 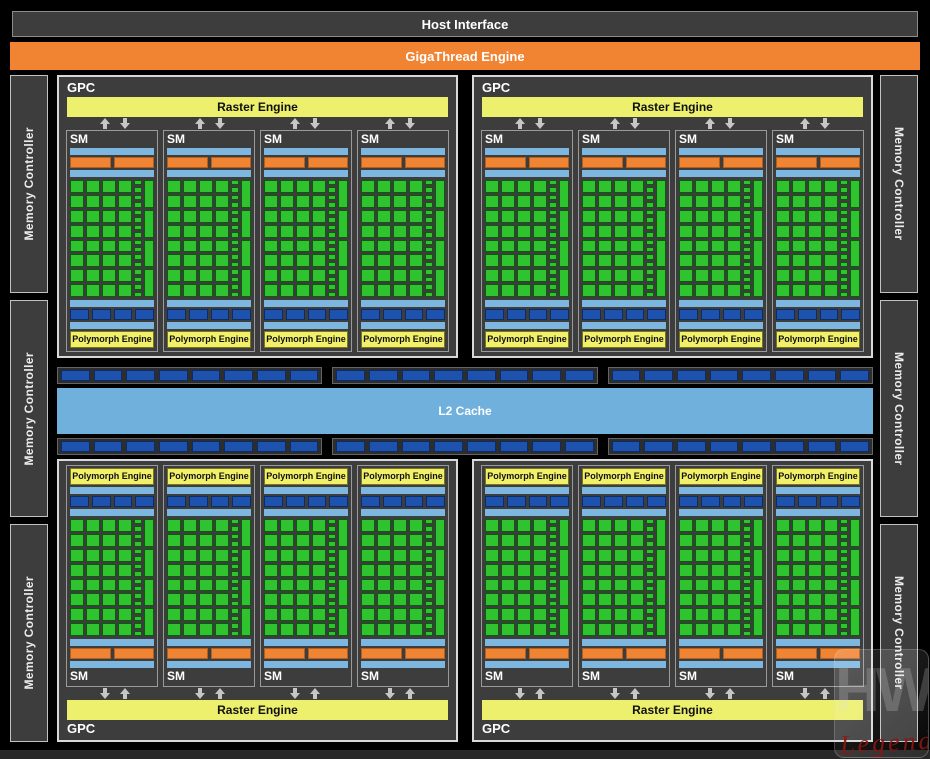 I want to click on interconnect-bar, so click(x=527, y=501).